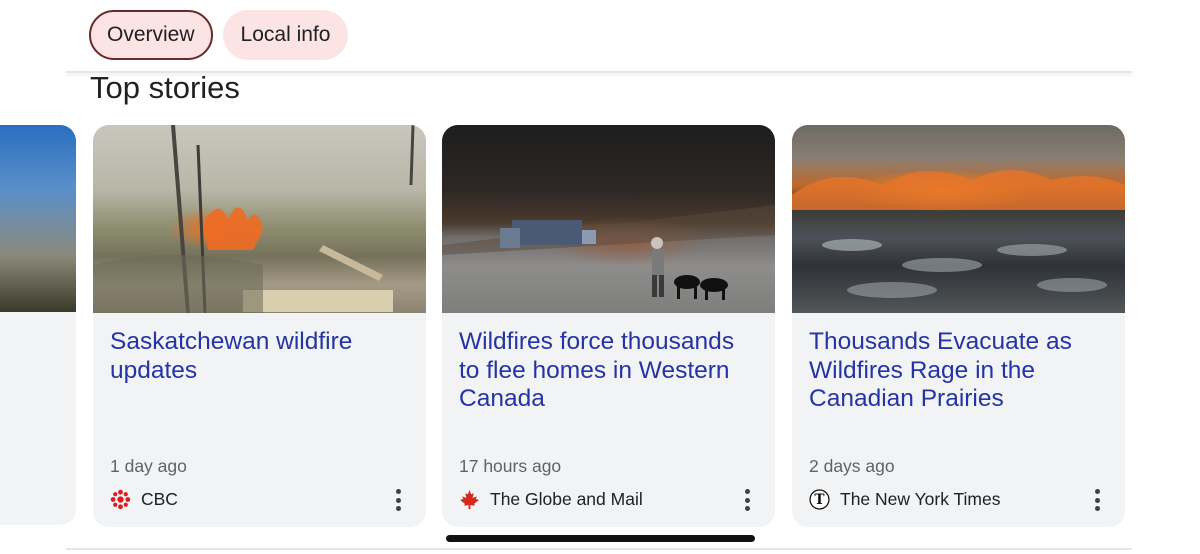 This screenshot has width=1200, height=554. I want to click on section-title: Top stories, so click(165, 87).